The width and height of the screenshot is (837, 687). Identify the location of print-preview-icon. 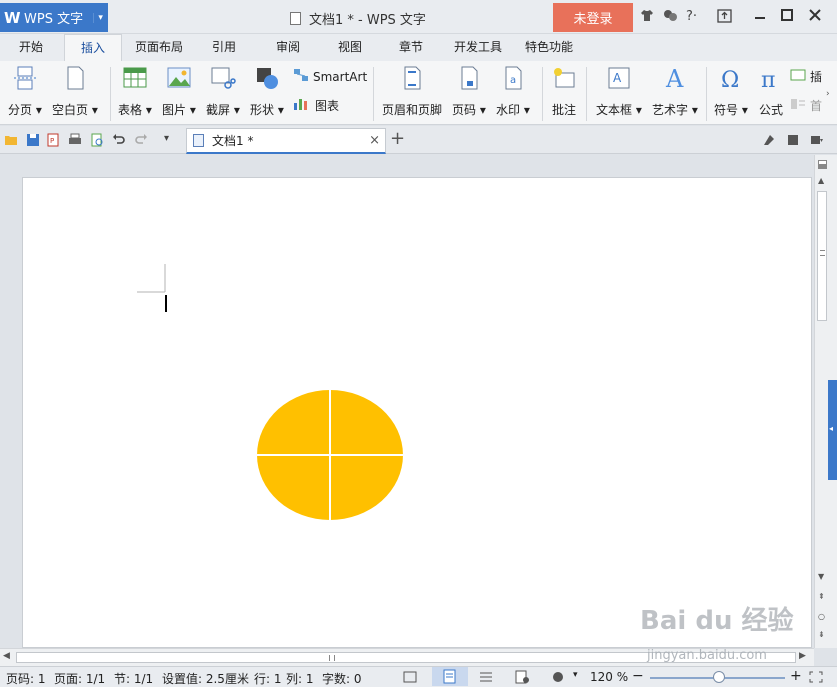
(97, 140).